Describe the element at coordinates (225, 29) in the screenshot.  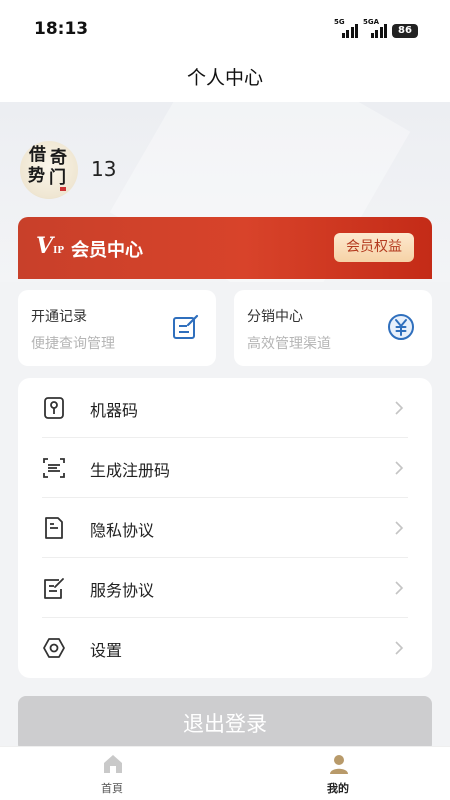
I see `status-bar: 18:13 5G 5GA 86` at that location.